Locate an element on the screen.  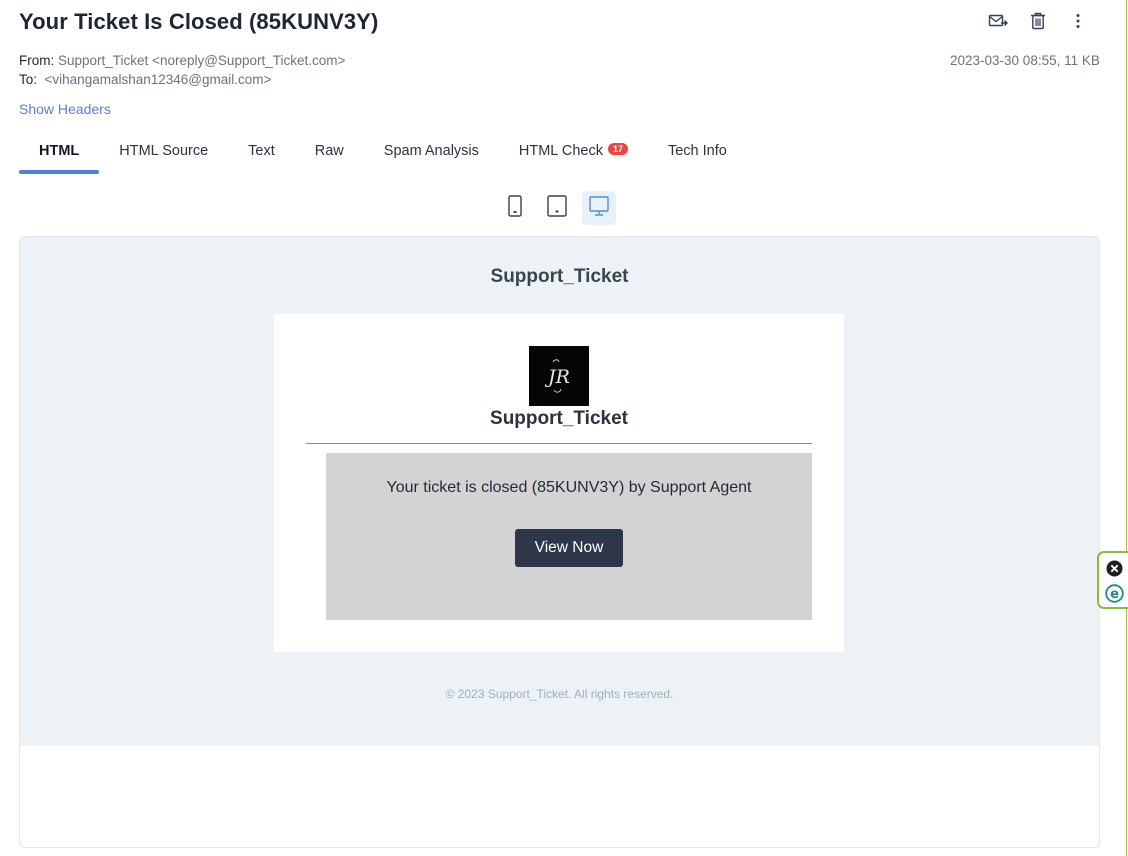
tab-label: HTML is located at coordinates (59, 151).